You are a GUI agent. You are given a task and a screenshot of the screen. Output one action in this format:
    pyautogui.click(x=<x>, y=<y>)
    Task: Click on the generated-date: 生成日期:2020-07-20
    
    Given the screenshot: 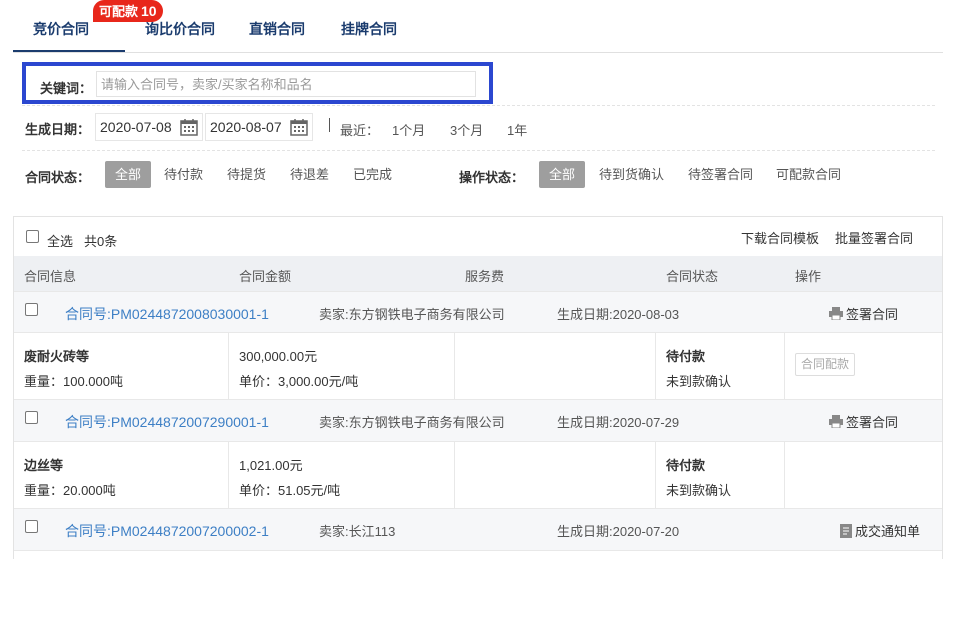 What is the action you would take?
    pyautogui.click(x=618, y=531)
    